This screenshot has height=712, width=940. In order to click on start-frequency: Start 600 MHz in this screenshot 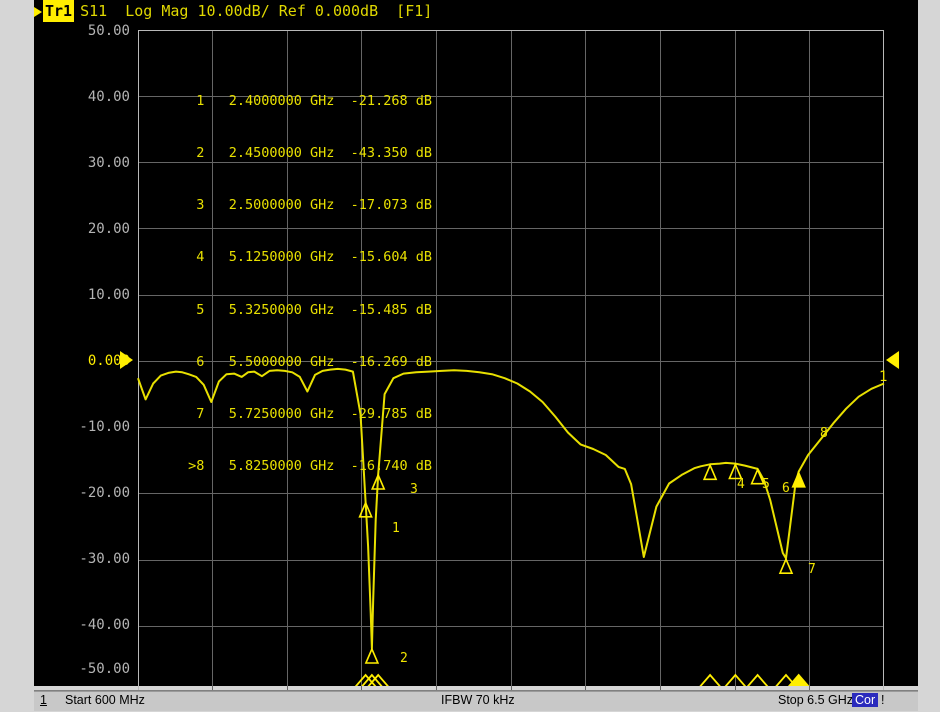, I will do `click(105, 700)`.